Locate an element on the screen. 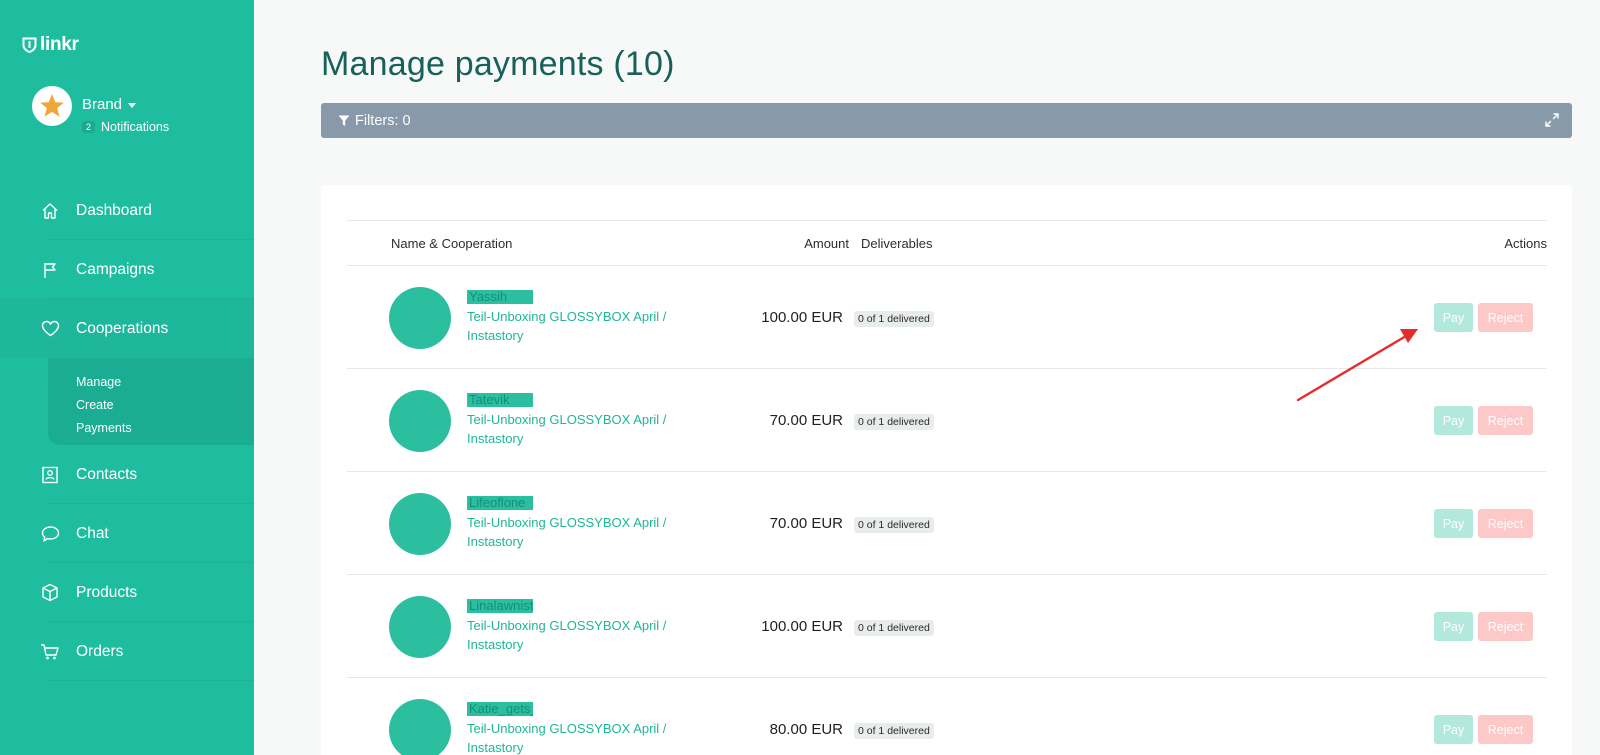 This screenshot has height=755, width=1600. influencer-username: Lifeoflone is located at coordinates (500, 503).